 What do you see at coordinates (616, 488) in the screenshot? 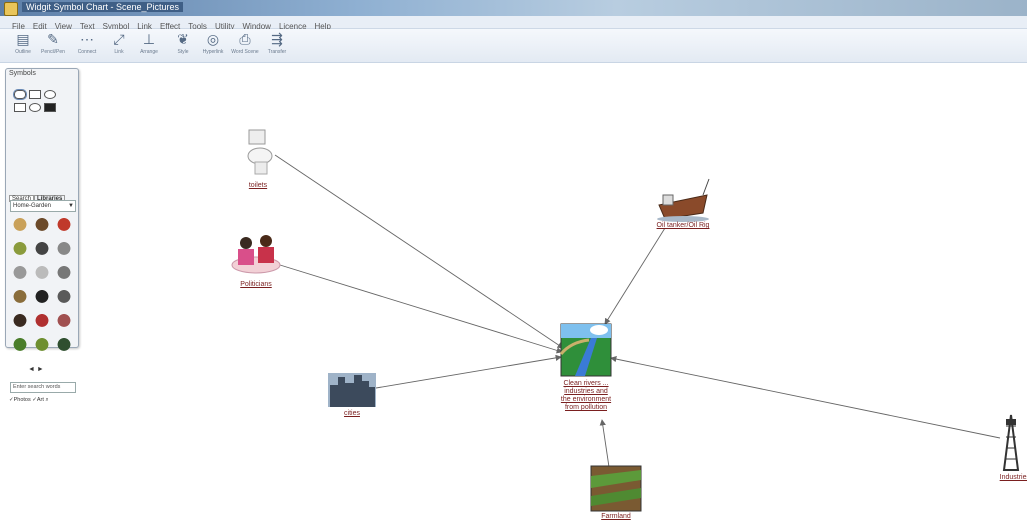
I see `farm-picture-icon` at bounding box center [616, 488].